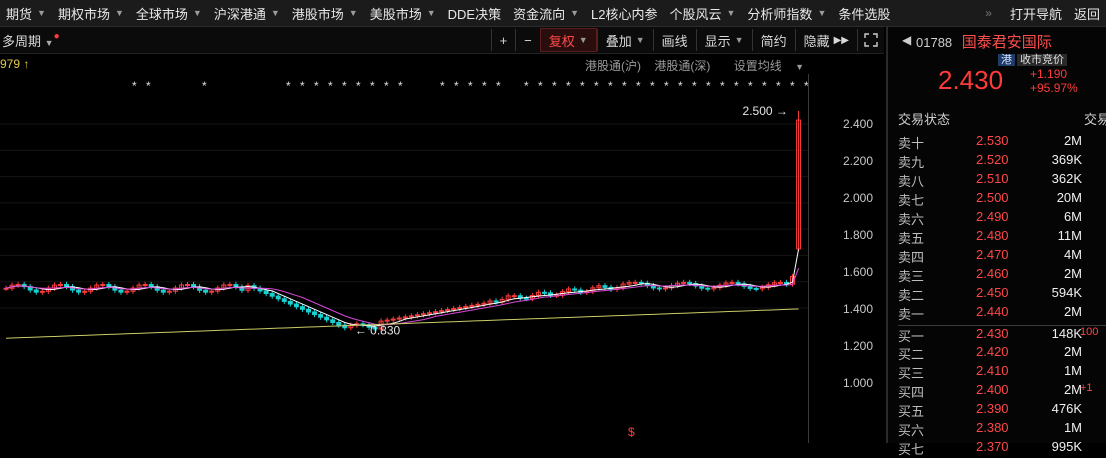  I want to click on zoom-out-button: −, so click(527, 40).